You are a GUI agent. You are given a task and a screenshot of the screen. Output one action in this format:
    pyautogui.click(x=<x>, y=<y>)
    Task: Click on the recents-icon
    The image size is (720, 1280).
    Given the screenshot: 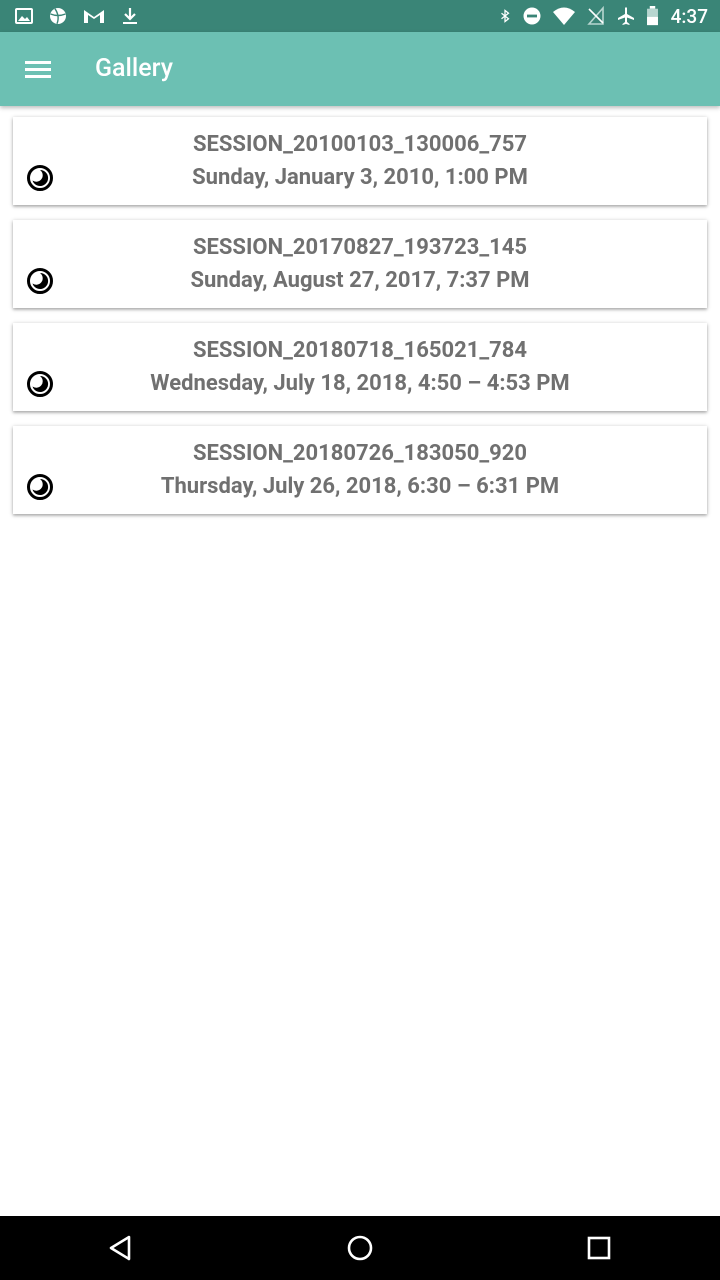 What is the action you would take?
    pyautogui.click(x=599, y=1248)
    